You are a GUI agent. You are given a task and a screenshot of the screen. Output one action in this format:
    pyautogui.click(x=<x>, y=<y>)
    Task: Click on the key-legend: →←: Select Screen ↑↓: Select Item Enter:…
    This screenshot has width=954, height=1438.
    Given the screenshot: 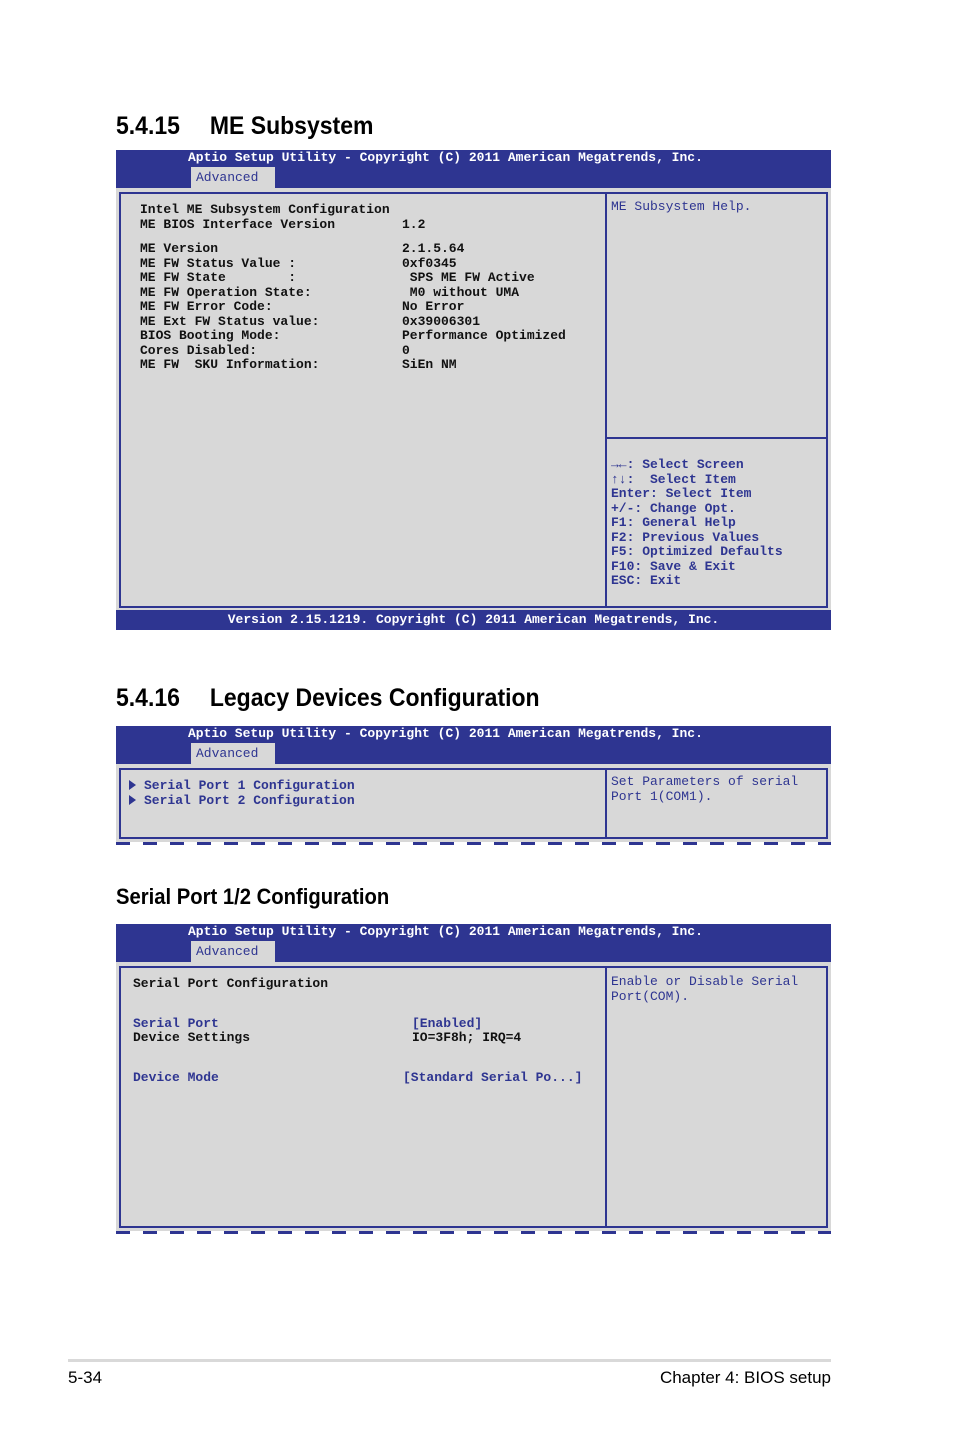 What is the action you would take?
    pyautogui.click(x=697, y=523)
    